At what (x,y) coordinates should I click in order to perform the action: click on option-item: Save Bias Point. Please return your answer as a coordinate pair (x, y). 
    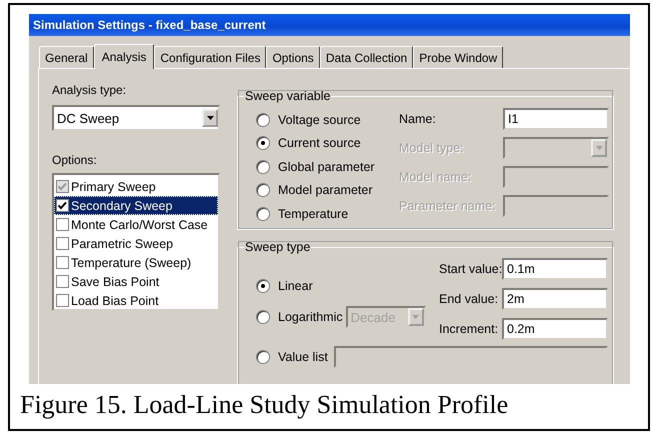
    Looking at the image, I should click on (136, 281).